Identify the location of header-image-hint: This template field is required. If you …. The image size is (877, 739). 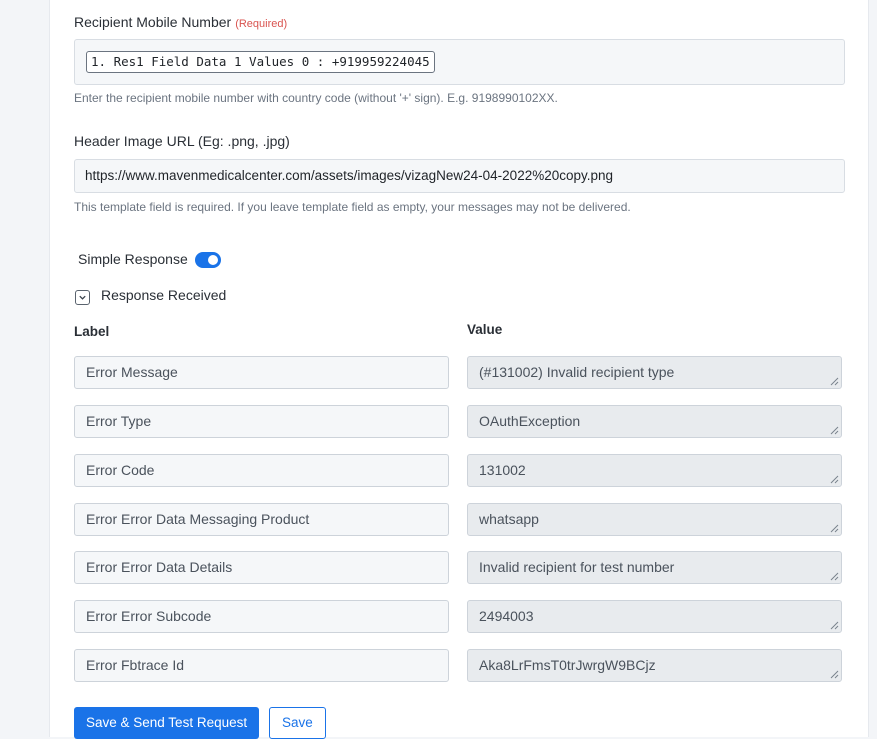
(352, 207).